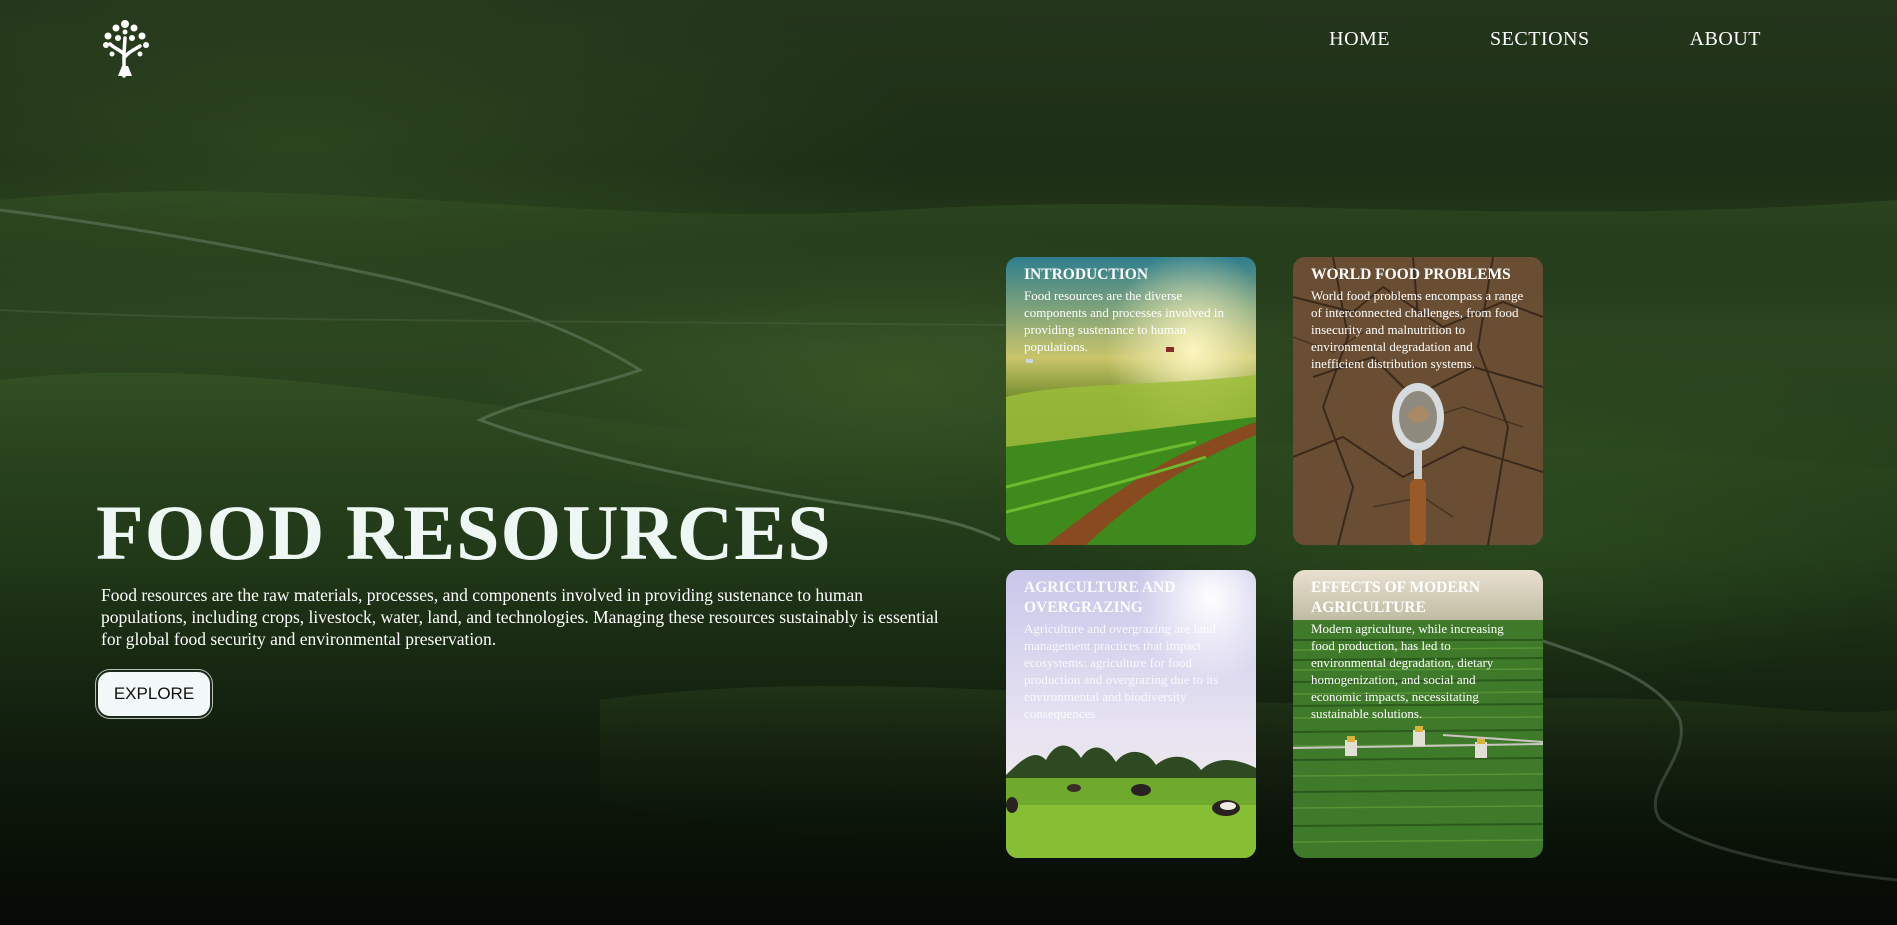  Describe the element at coordinates (1396, 597) in the screenshot. I see `card-title: EFFECTS OF MODERN AGRICULTURE` at that location.